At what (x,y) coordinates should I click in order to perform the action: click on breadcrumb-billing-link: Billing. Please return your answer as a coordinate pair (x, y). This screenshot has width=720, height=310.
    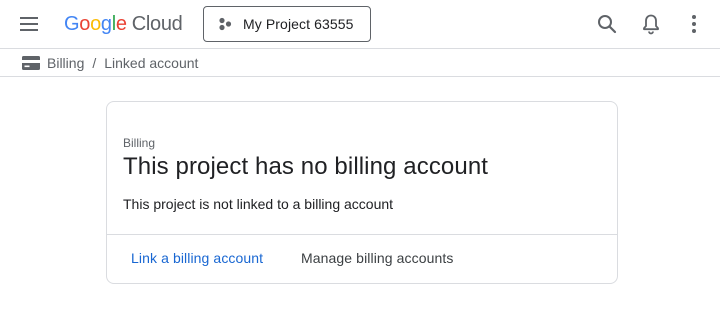
    Looking at the image, I should click on (65, 63).